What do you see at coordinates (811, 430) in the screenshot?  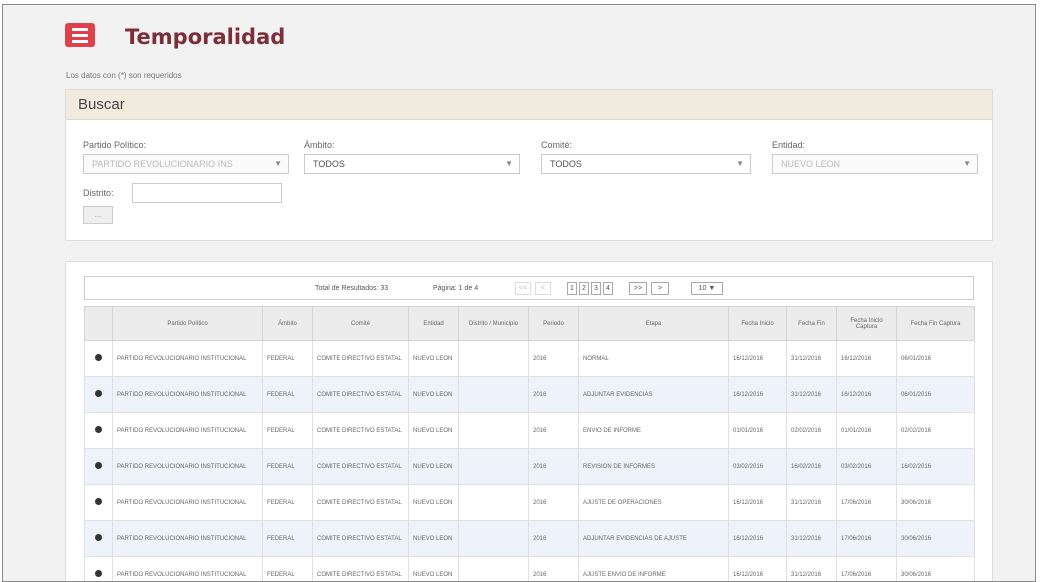 I see `cell-fin: 02/02/2016` at bounding box center [811, 430].